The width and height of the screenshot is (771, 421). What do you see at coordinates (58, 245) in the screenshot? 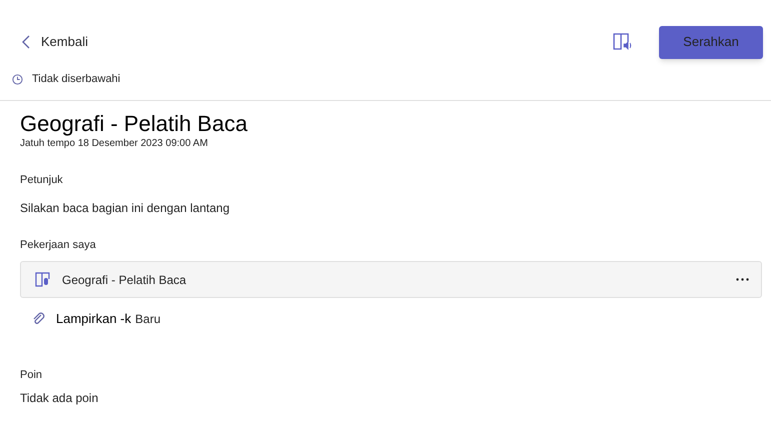
I see `section-heading: Pekerjaan saya` at bounding box center [58, 245].